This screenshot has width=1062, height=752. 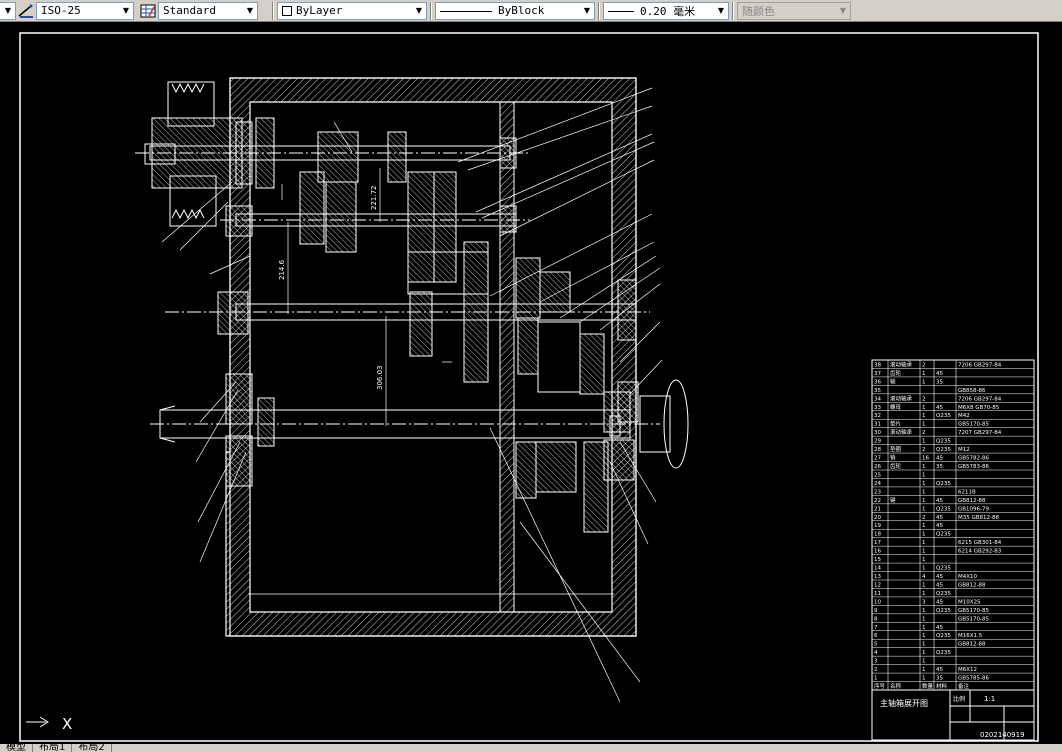 What do you see at coordinates (877, 433) in the screenshot?
I see `bom-cell-no: 30` at bounding box center [877, 433].